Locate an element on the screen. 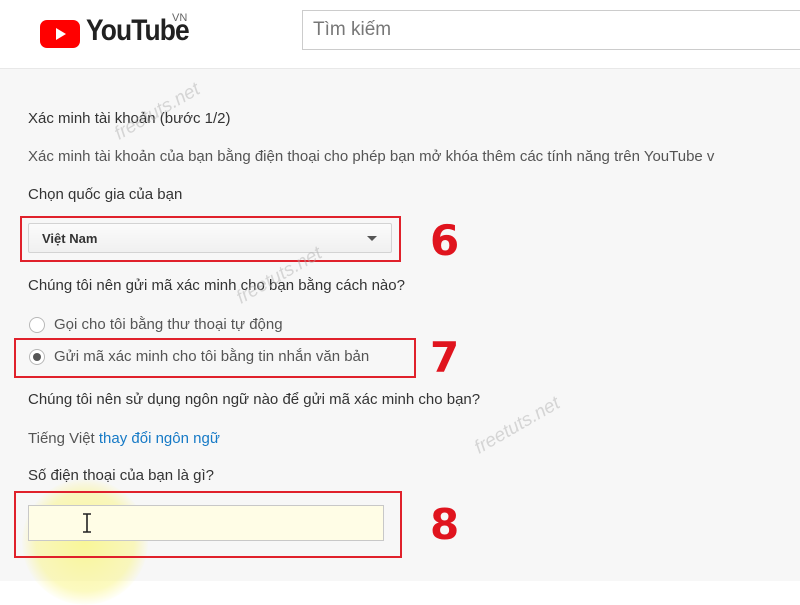 The image size is (800, 605). highlight-box-sms is located at coordinates (215, 358).